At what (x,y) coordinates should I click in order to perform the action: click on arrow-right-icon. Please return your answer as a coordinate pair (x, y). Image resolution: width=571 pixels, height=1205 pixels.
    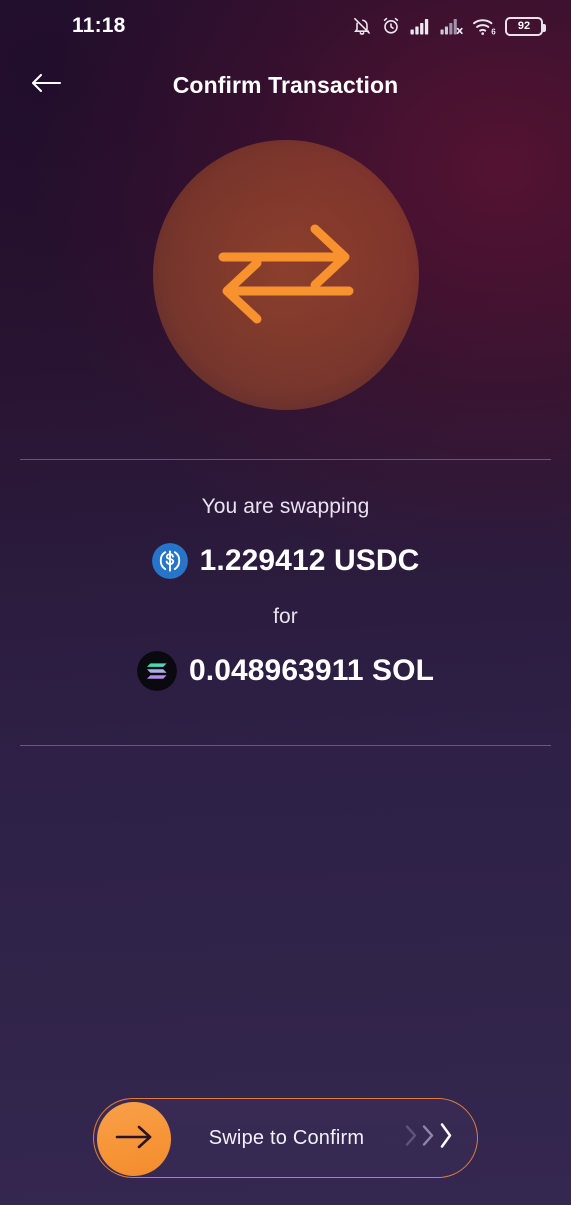
    Looking at the image, I should click on (134, 1139).